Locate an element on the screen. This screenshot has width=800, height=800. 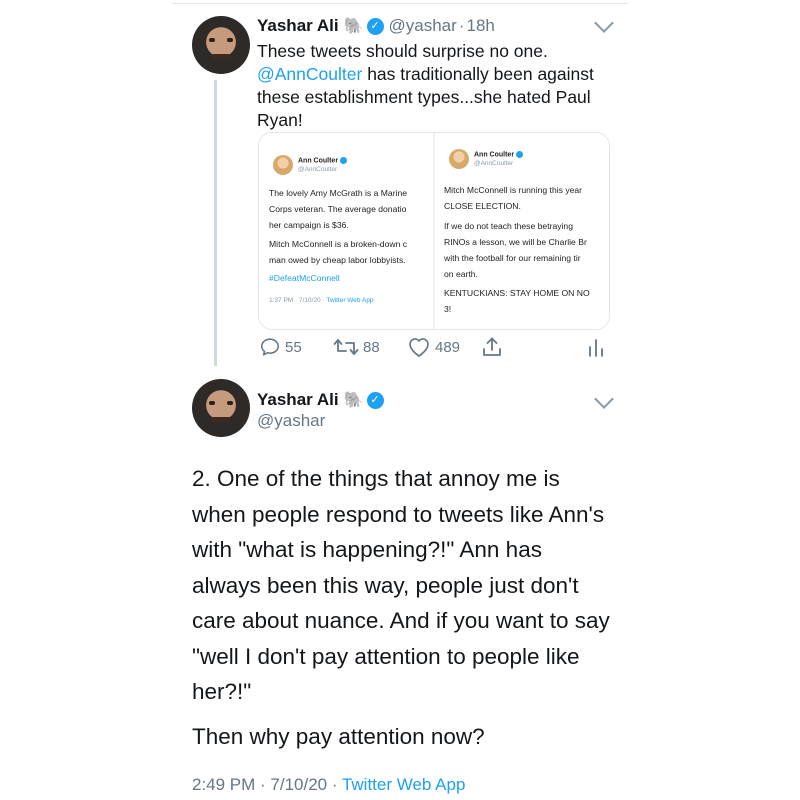
embedded-text-line: RINOs a lesson, we will be Charlie Br is located at coordinates (515, 242).